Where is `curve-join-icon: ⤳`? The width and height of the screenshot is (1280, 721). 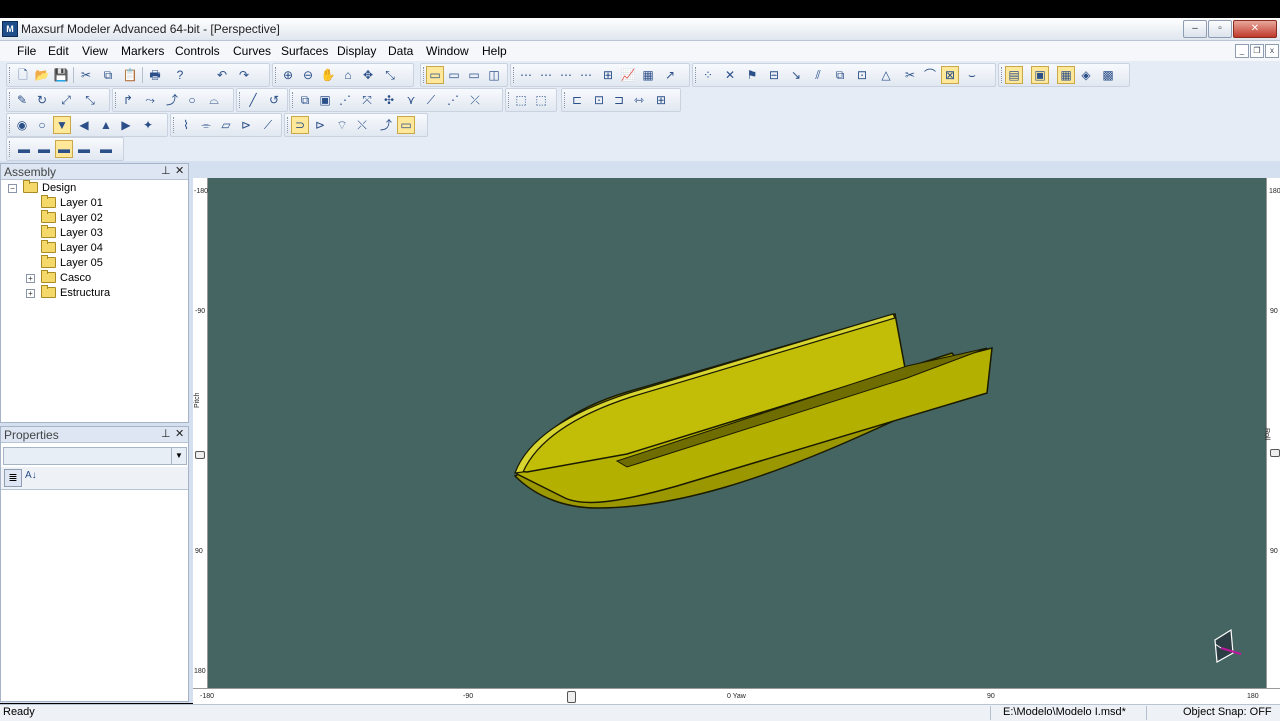
curve-join-icon: ⤳ is located at coordinates (150, 100).